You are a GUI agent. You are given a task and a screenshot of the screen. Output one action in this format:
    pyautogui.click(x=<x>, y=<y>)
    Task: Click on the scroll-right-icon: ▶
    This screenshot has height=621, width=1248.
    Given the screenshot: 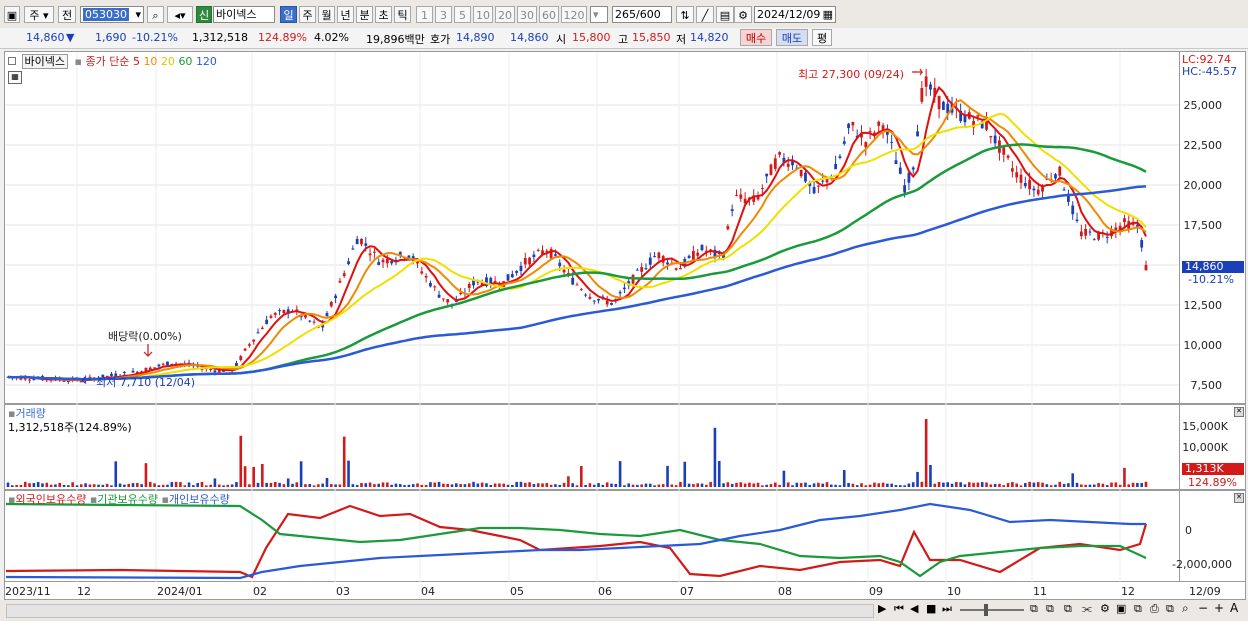 What is the action you would take?
    pyautogui.click(x=882, y=608)
    